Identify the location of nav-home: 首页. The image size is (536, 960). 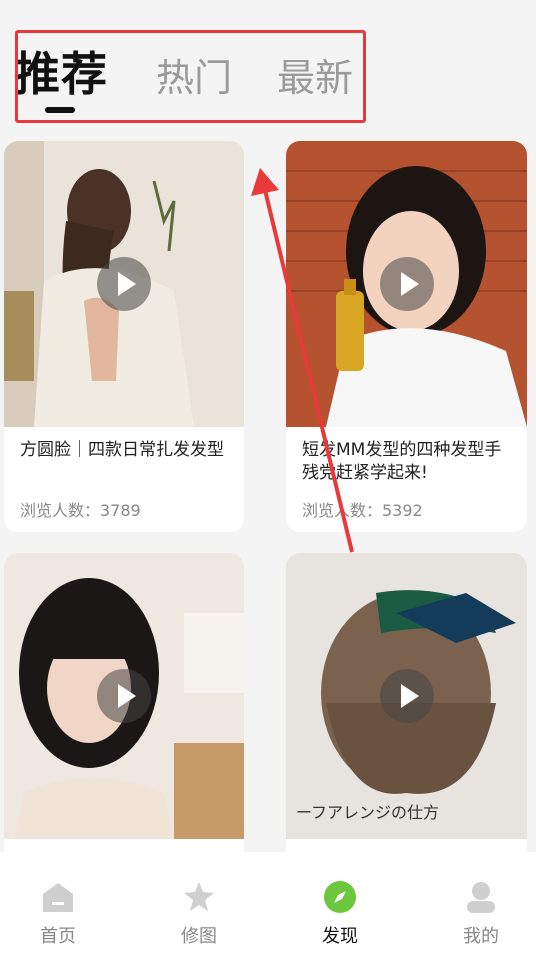
(62, 906).